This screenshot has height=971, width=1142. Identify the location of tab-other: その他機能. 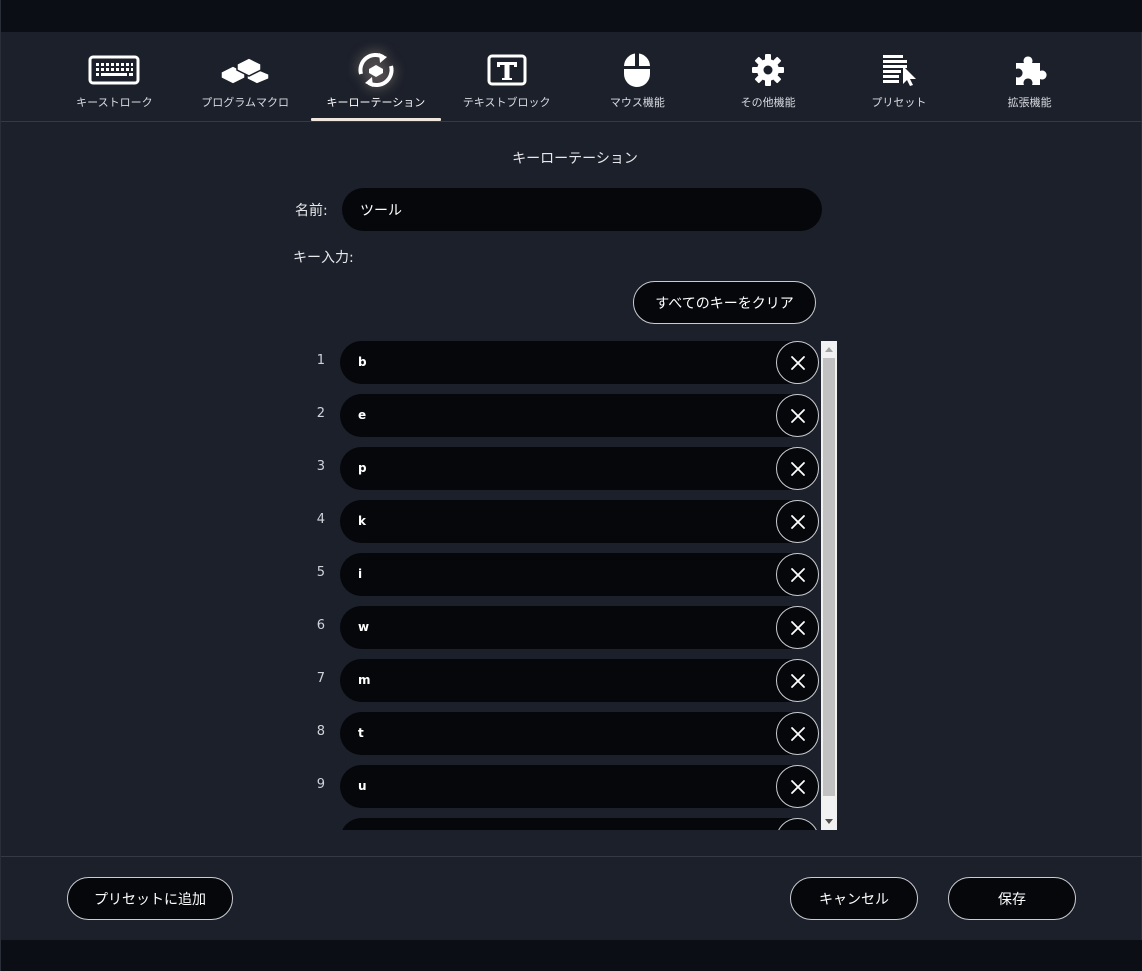
(768, 77).